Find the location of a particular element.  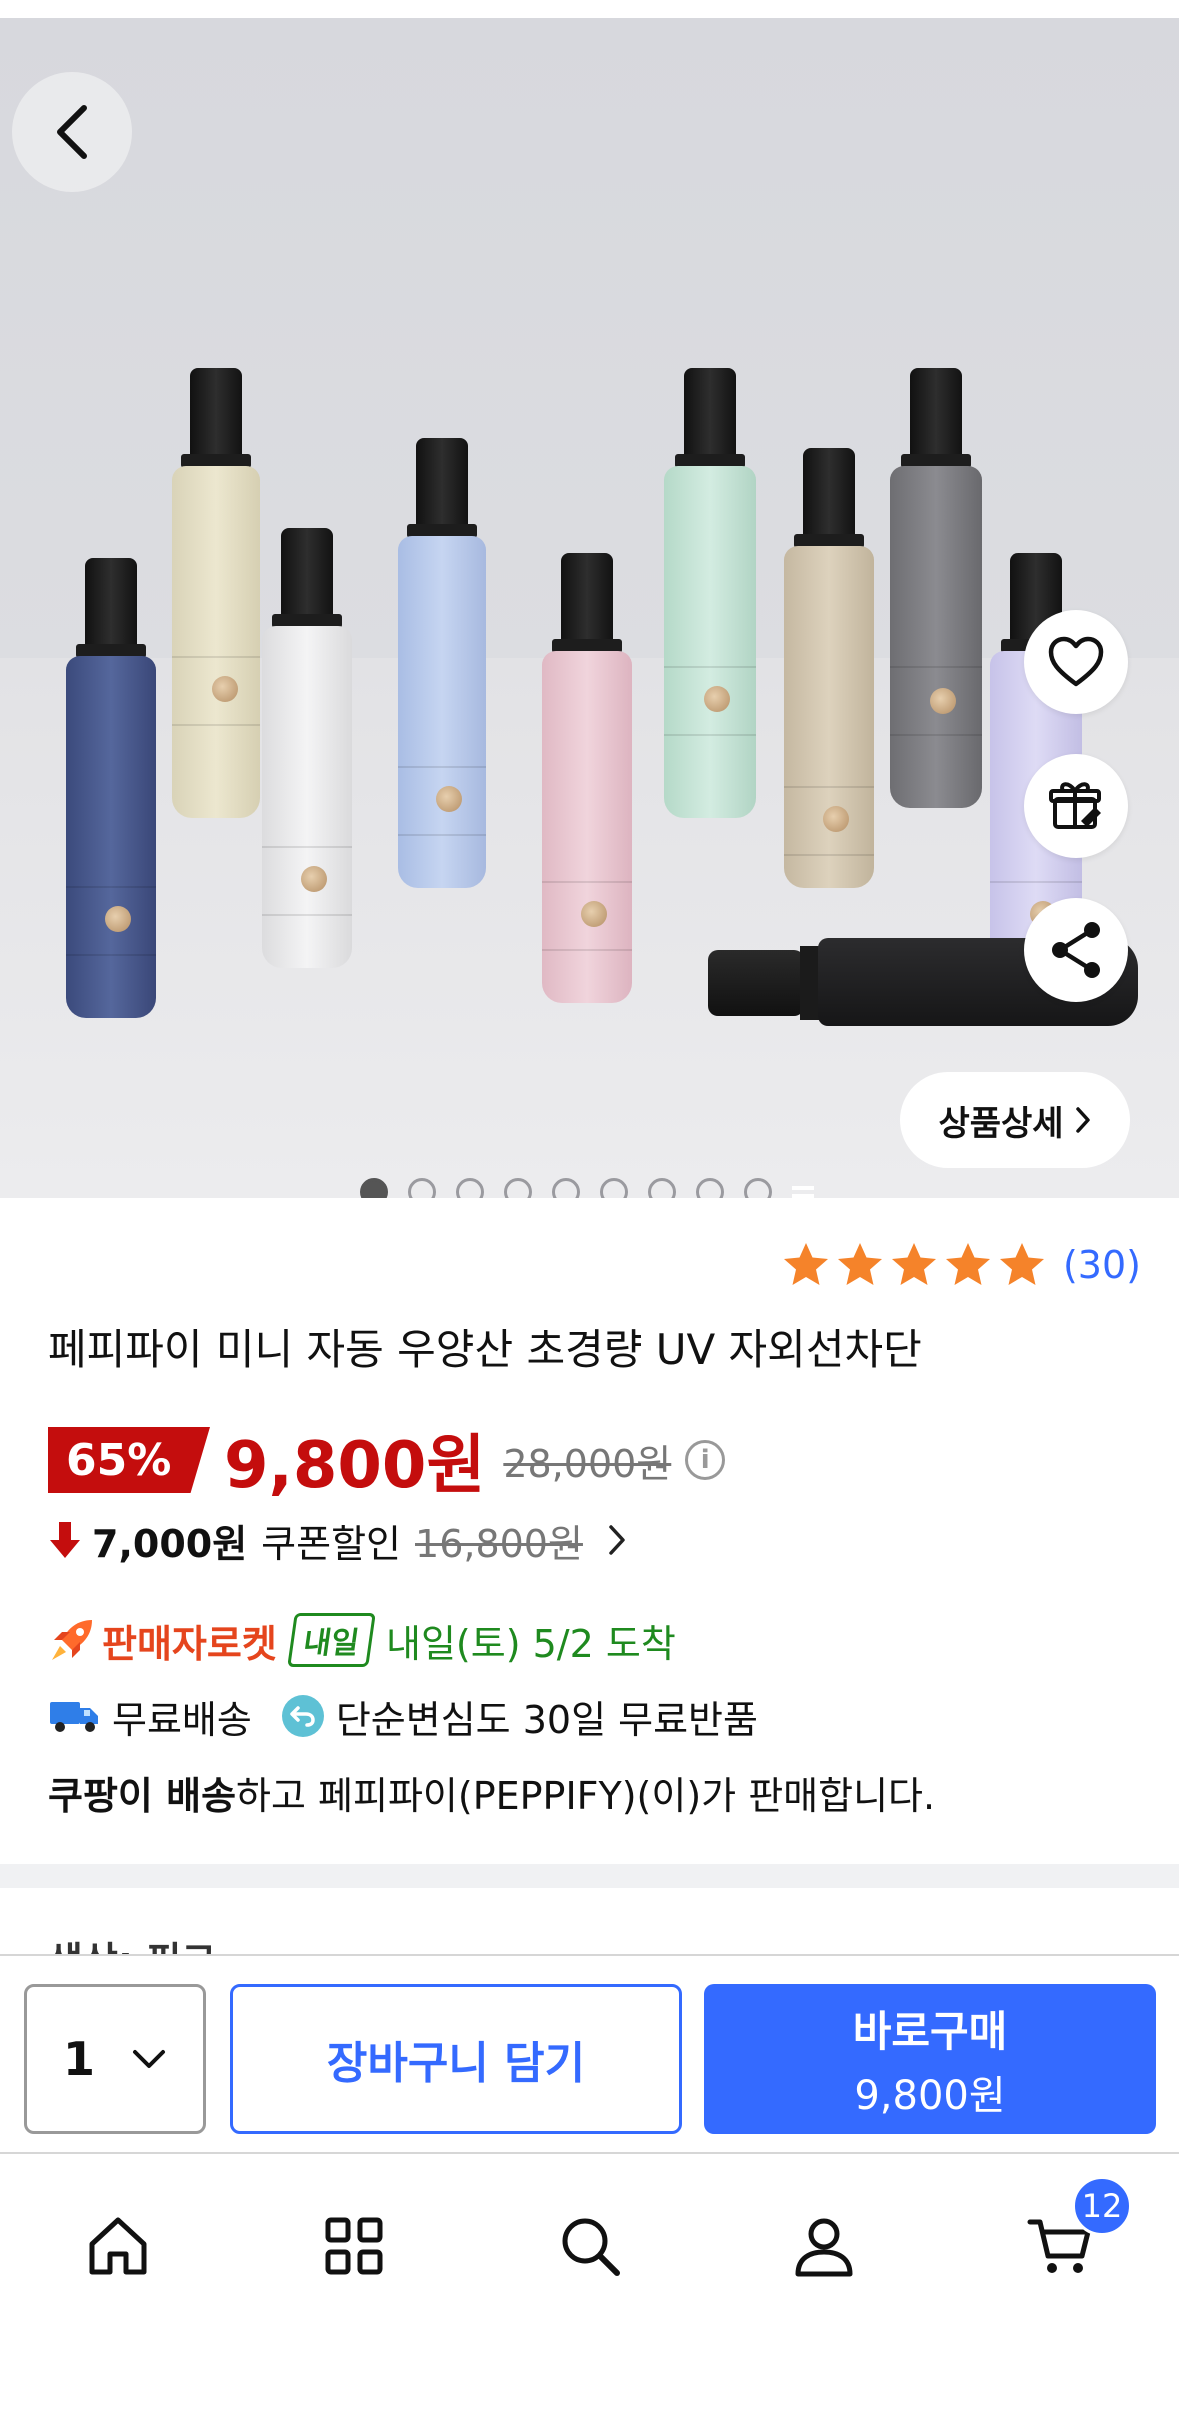

info-icon: i is located at coordinates (705, 1460).